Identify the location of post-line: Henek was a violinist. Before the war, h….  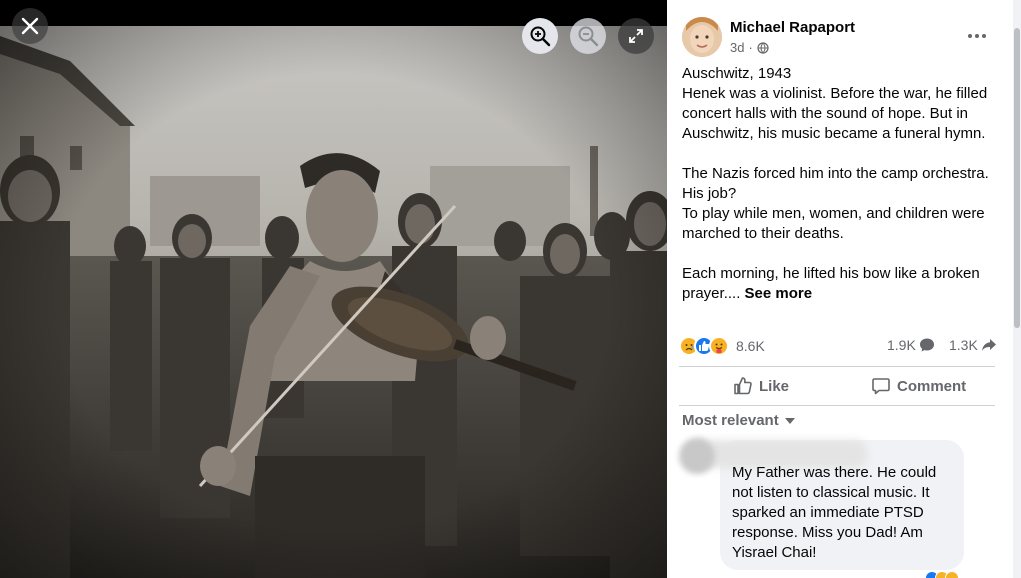
(835, 93).